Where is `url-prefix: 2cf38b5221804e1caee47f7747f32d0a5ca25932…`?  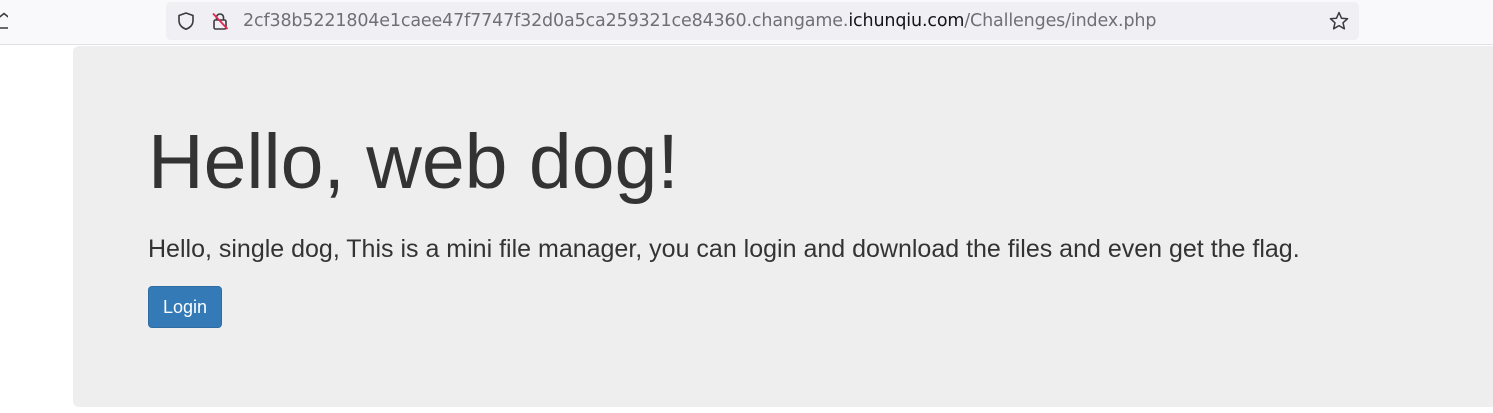
url-prefix: 2cf38b5221804e1caee47f7747f32d0a5ca25932… is located at coordinates (546, 21).